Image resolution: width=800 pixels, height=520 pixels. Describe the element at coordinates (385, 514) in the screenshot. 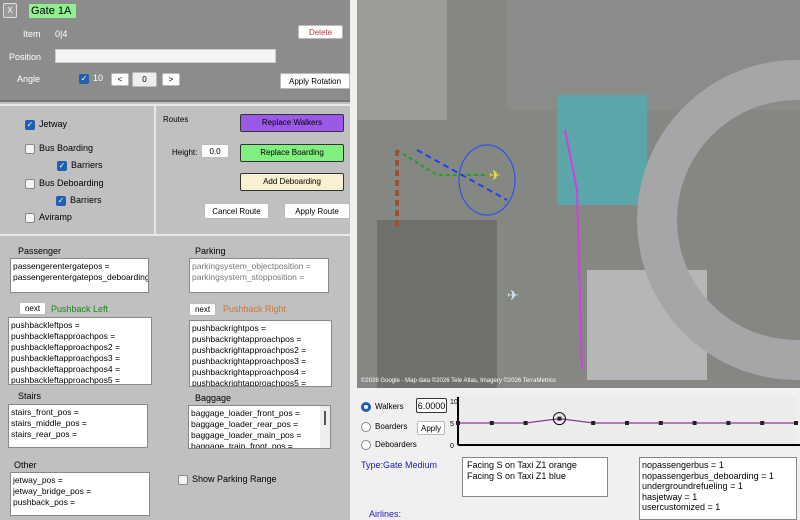

I see `airlines-label: Airlines:` at that location.